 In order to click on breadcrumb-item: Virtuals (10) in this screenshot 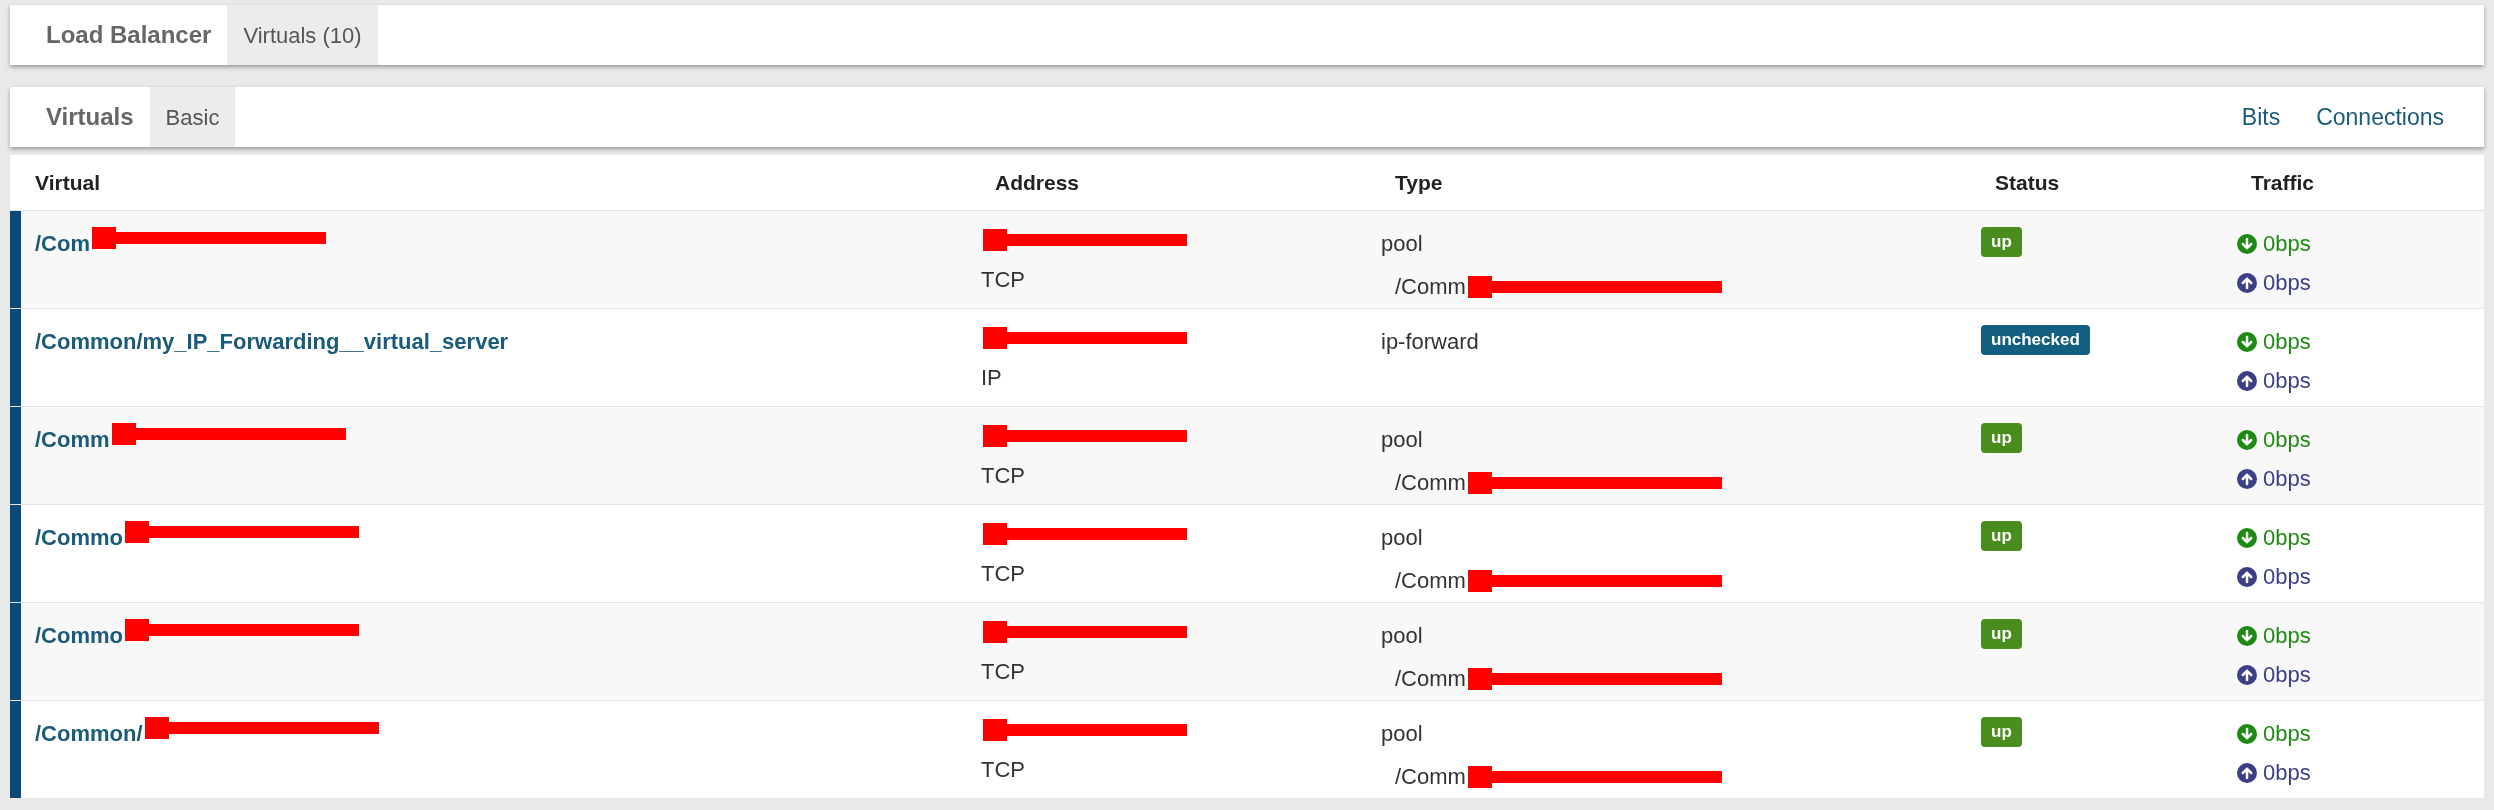, I will do `click(302, 35)`.